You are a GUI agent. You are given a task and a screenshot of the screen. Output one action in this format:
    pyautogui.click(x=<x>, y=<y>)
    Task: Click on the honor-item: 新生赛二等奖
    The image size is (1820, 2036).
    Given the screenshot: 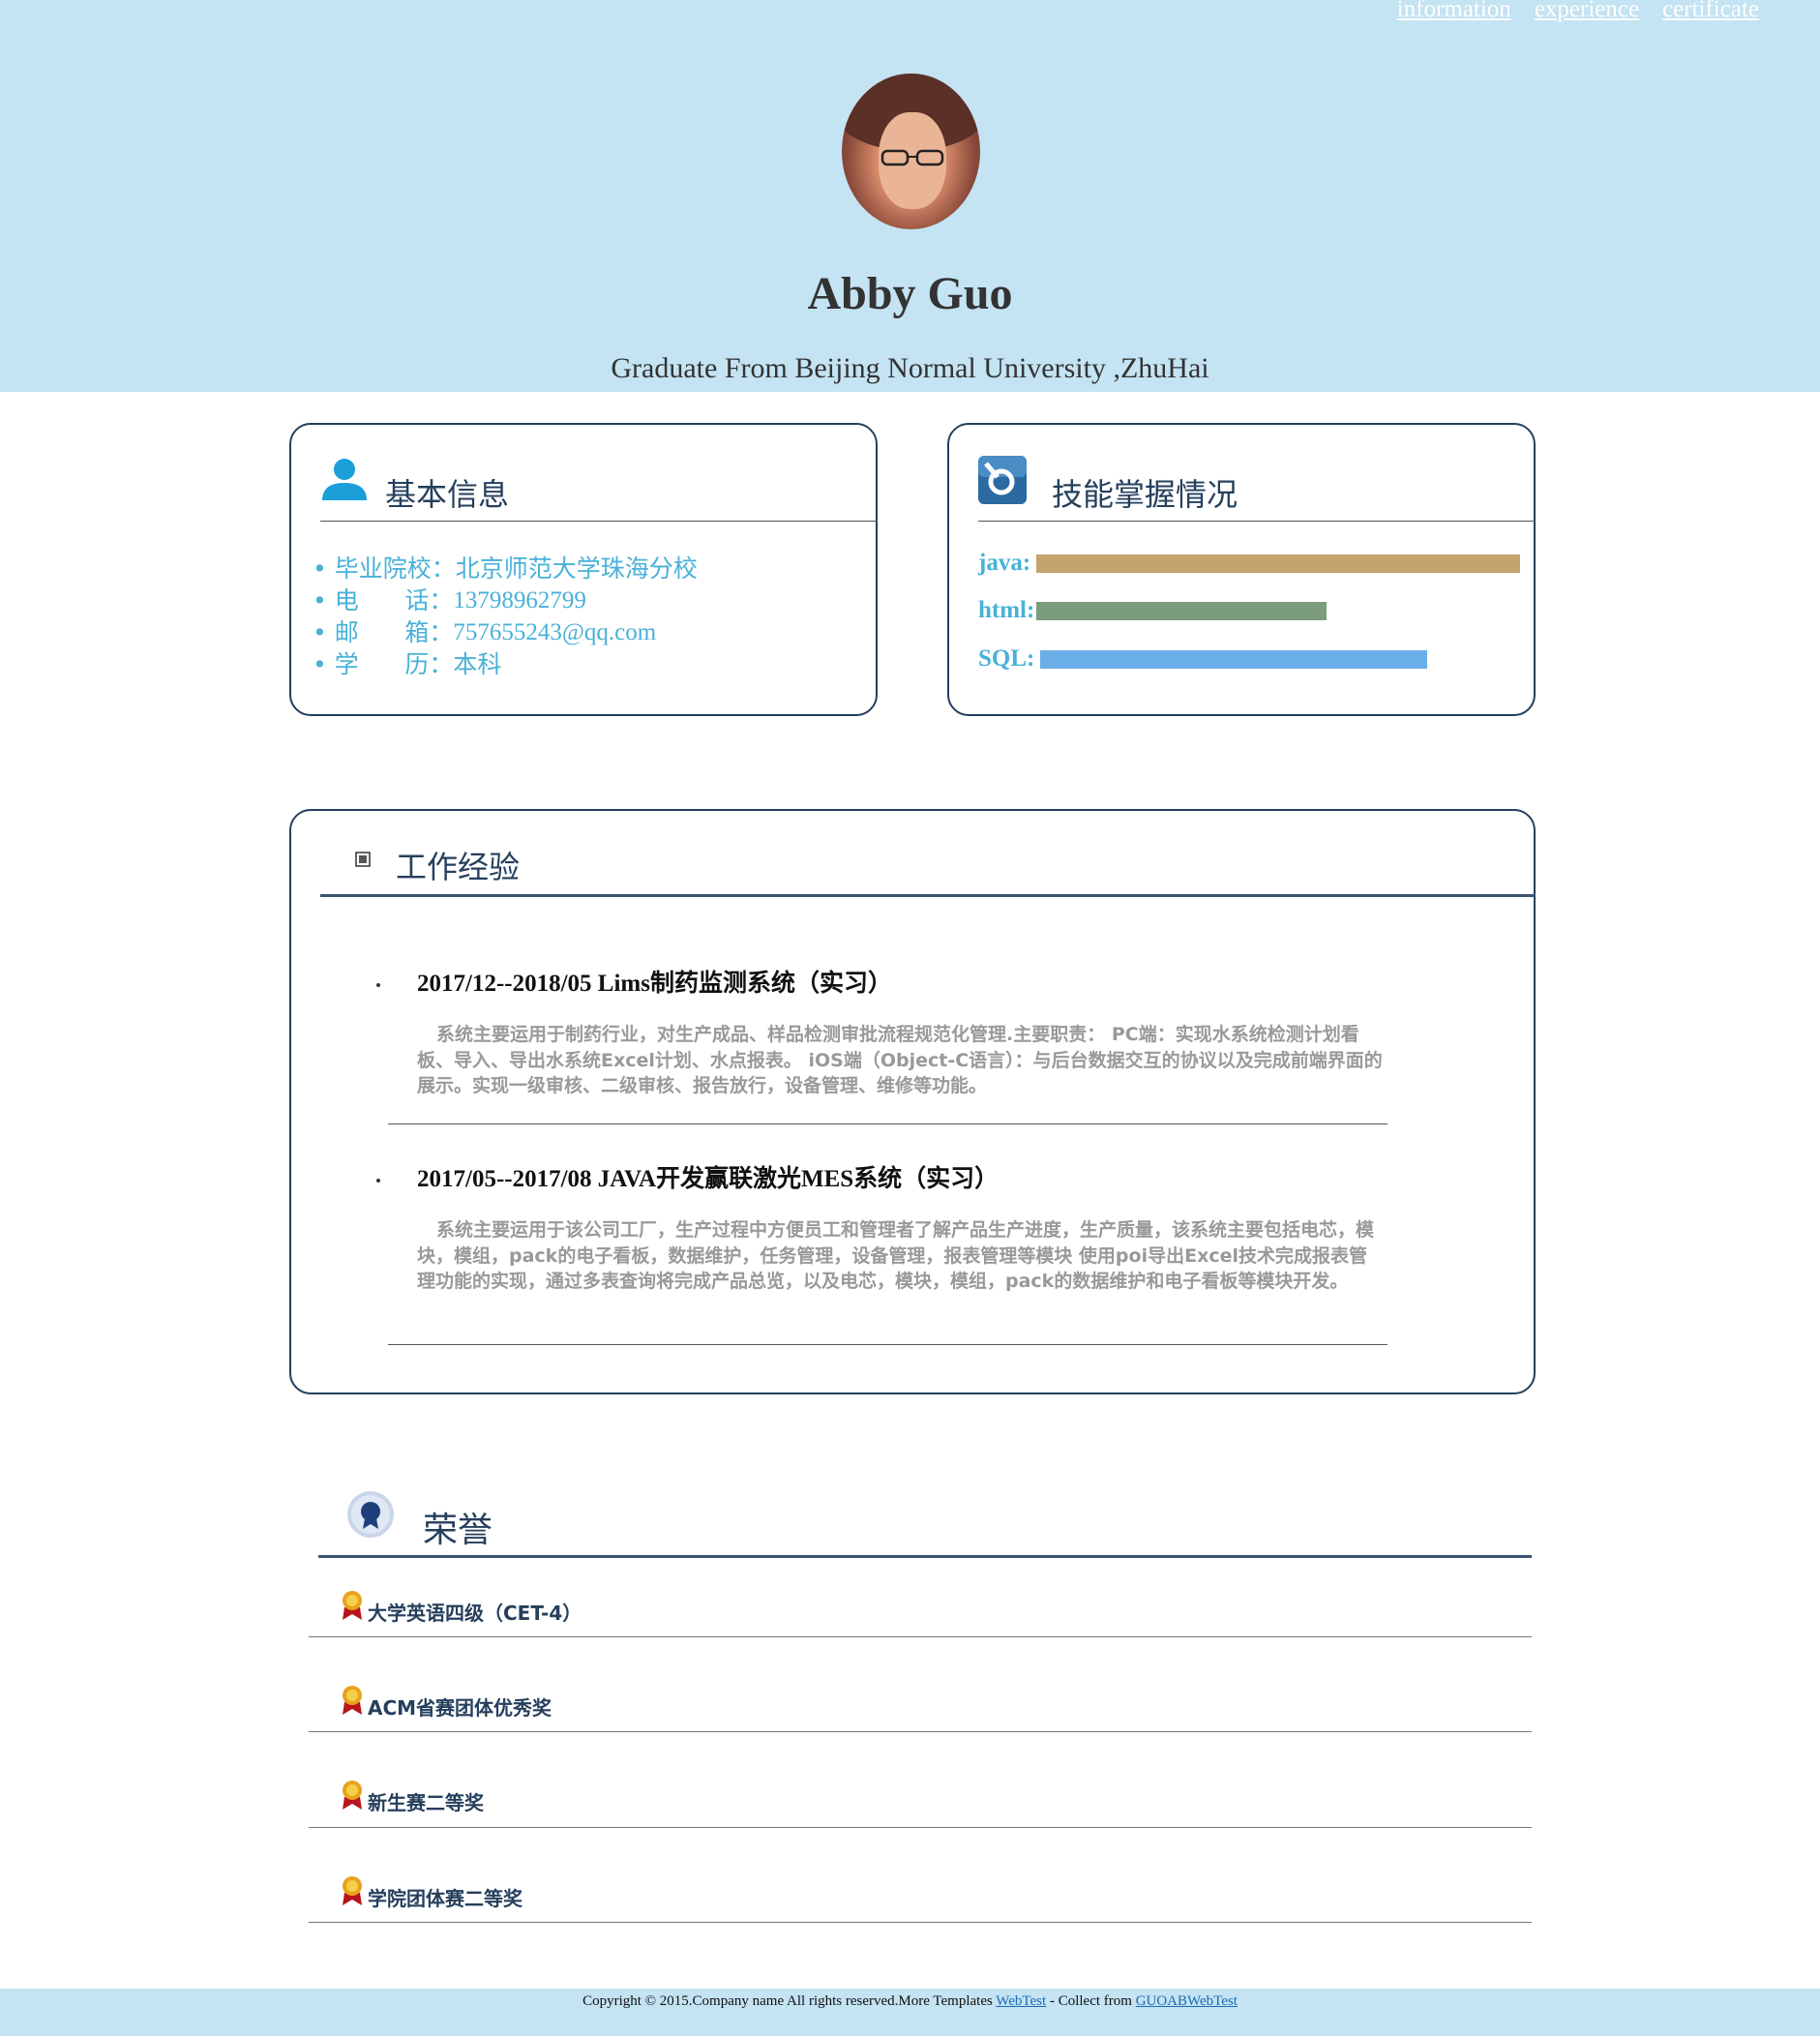 What is the action you would take?
    pyautogui.click(x=412, y=1798)
    